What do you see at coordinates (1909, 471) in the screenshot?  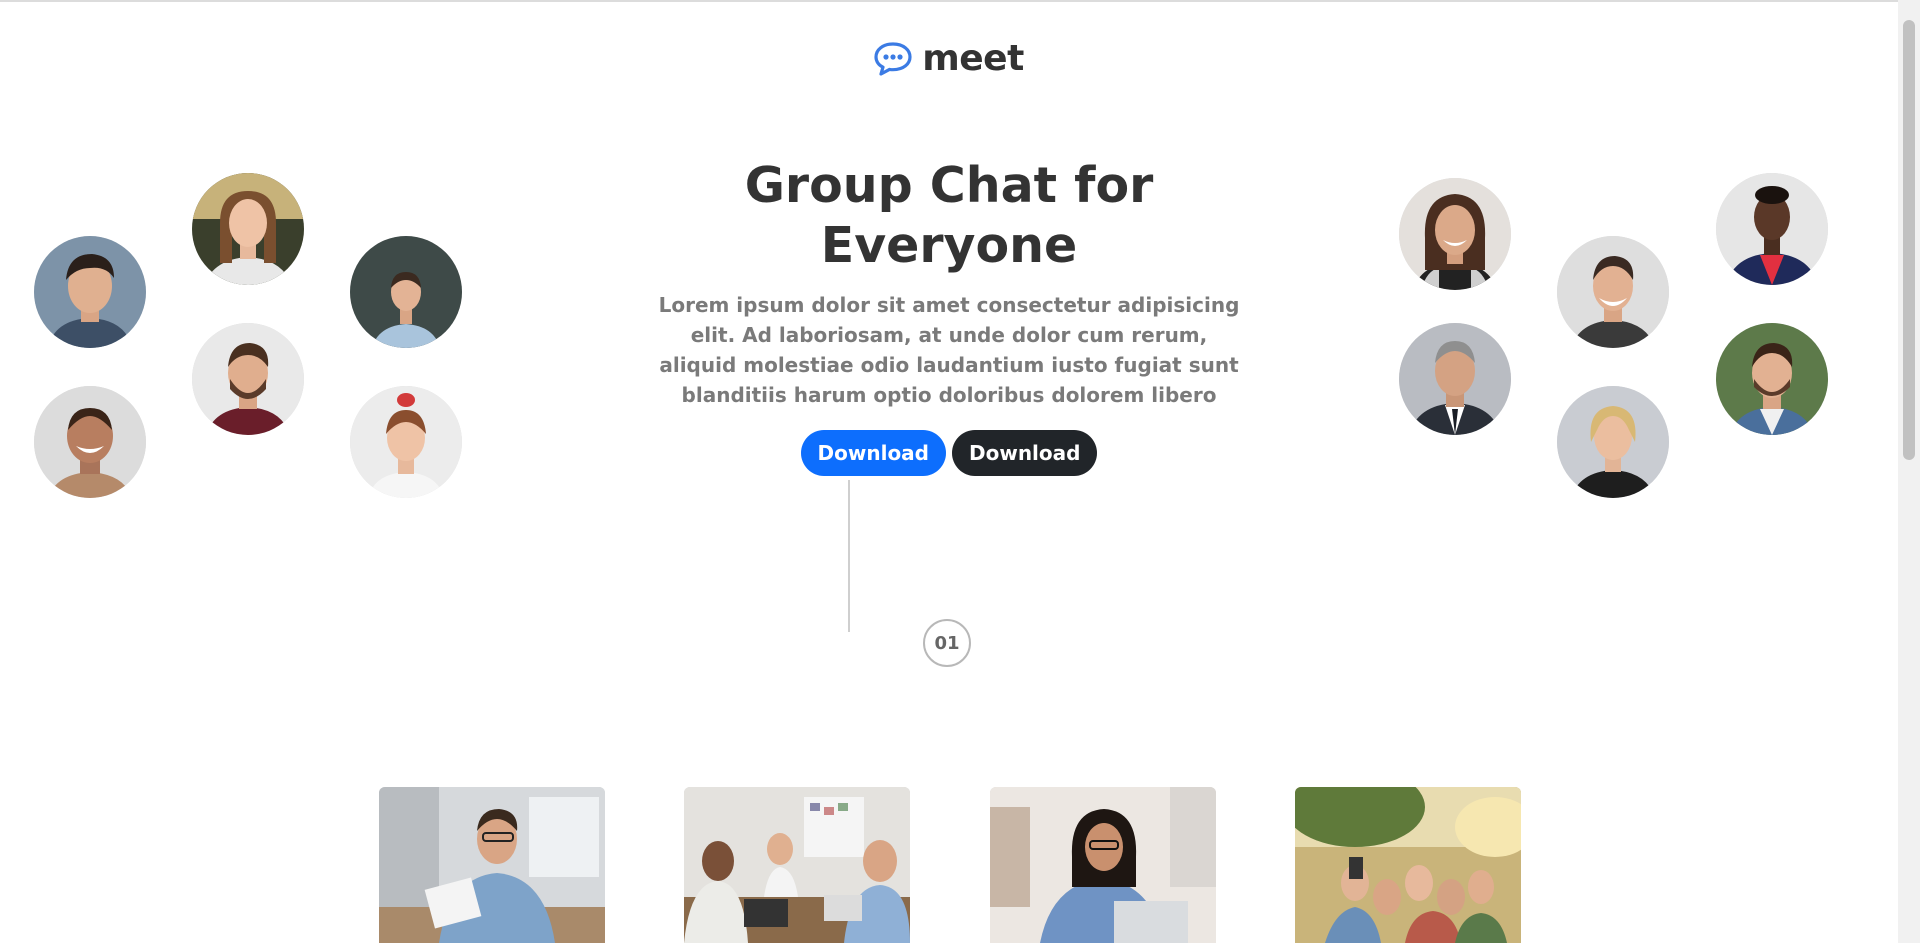 I see `scrollbar` at bounding box center [1909, 471].